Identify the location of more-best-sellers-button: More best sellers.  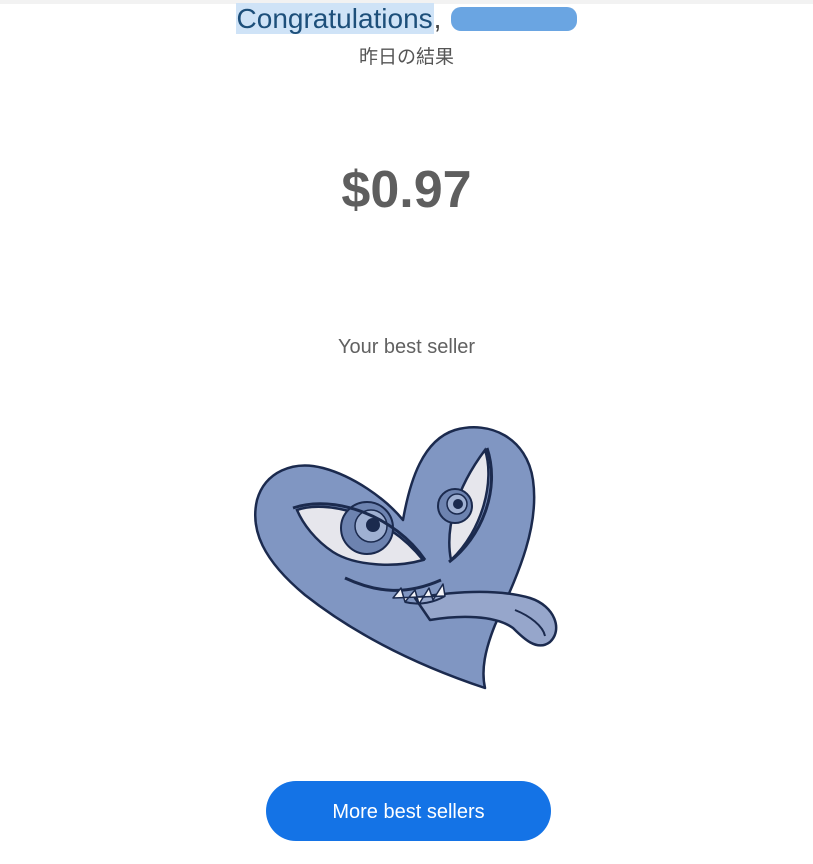
(408, 811).